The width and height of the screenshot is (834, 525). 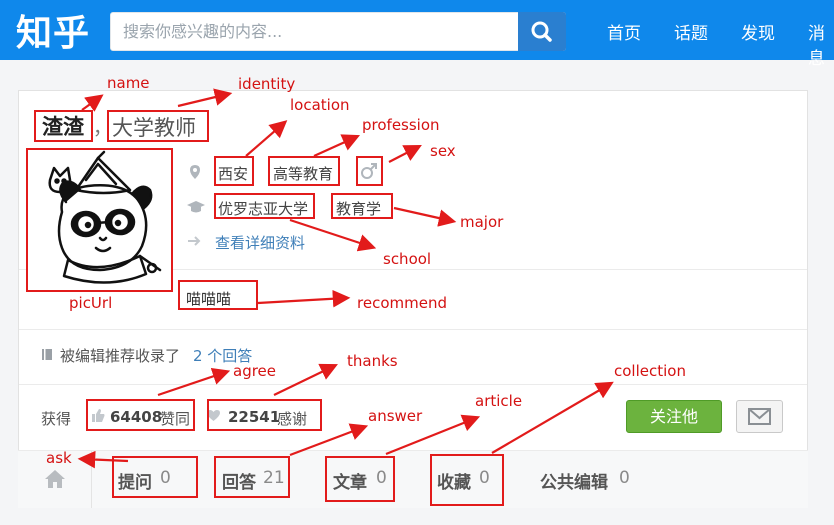 I want to click on annotation-location: location, so click(x=320, y=105).